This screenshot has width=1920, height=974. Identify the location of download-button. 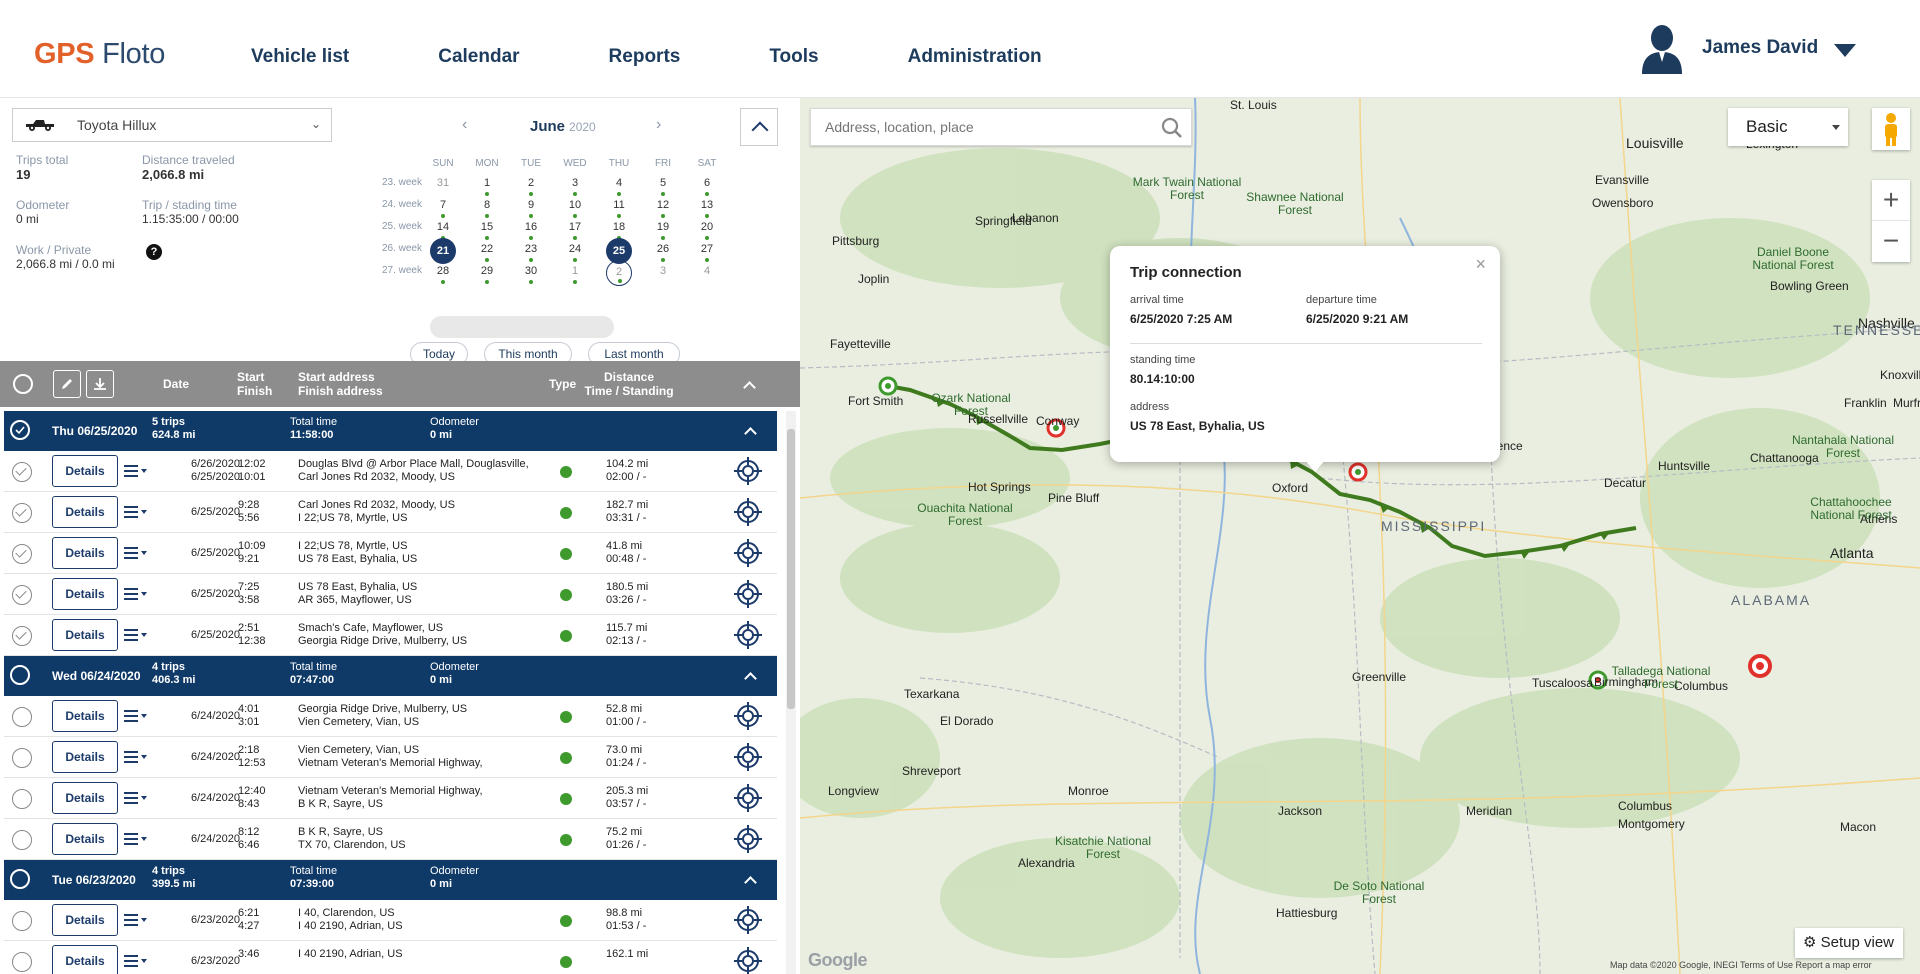
(100, 384).